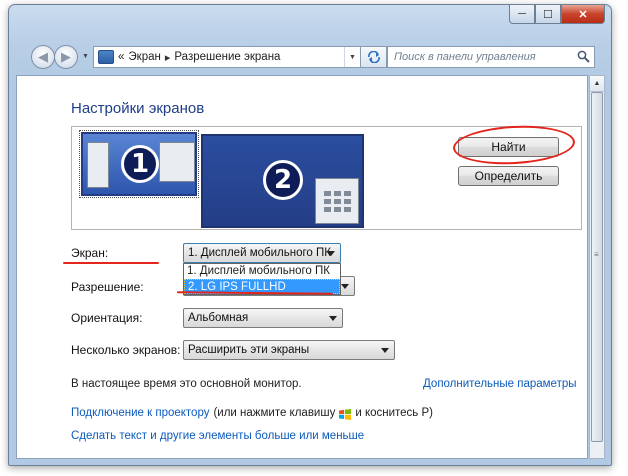 Image resolution: width=628 pixels, height=476 pixels. What do you see at coordinates (138, 108) in the screenshot?
I see `page-title: Настройки экранов` at bounding box center [138, 108].